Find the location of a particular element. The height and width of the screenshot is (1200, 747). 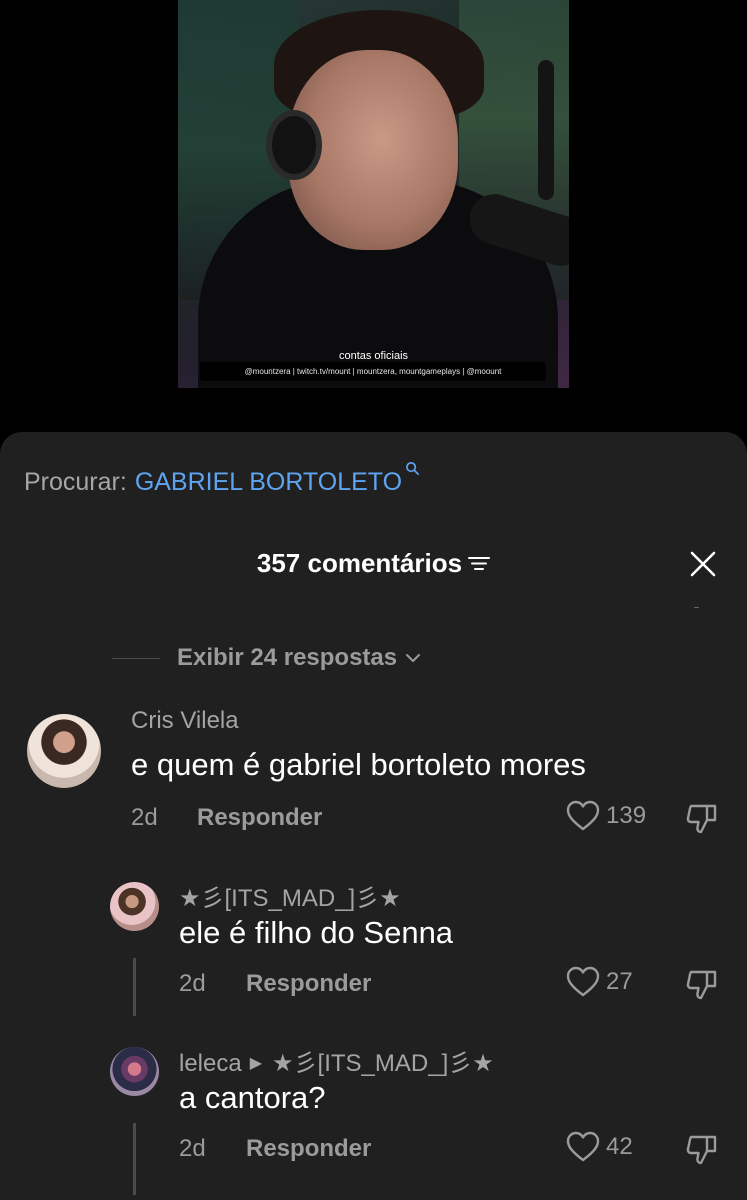

comment-count-title: 357 comentários is located at coordinates (373, 563).